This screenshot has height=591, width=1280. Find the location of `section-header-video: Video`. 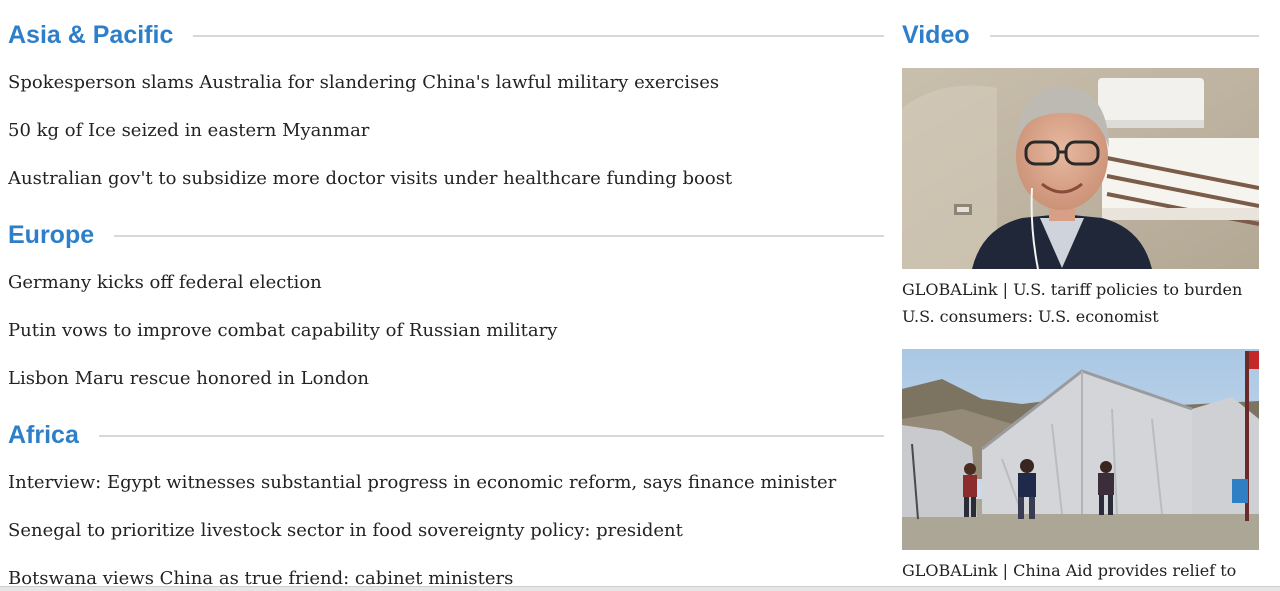

section-header-video: Video is located at coordinates (1080, 35).